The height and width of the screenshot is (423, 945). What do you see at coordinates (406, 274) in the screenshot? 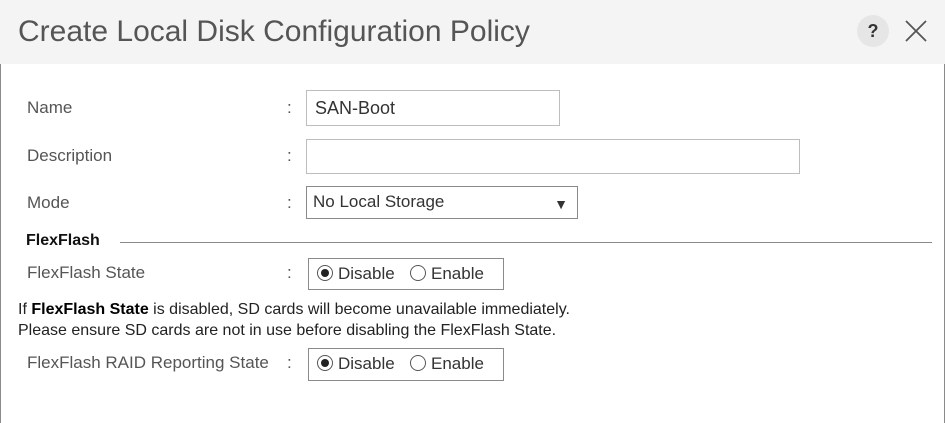
I see `flexflash-state-radio-group: Disable Enable` at bounding box center [406, 274].